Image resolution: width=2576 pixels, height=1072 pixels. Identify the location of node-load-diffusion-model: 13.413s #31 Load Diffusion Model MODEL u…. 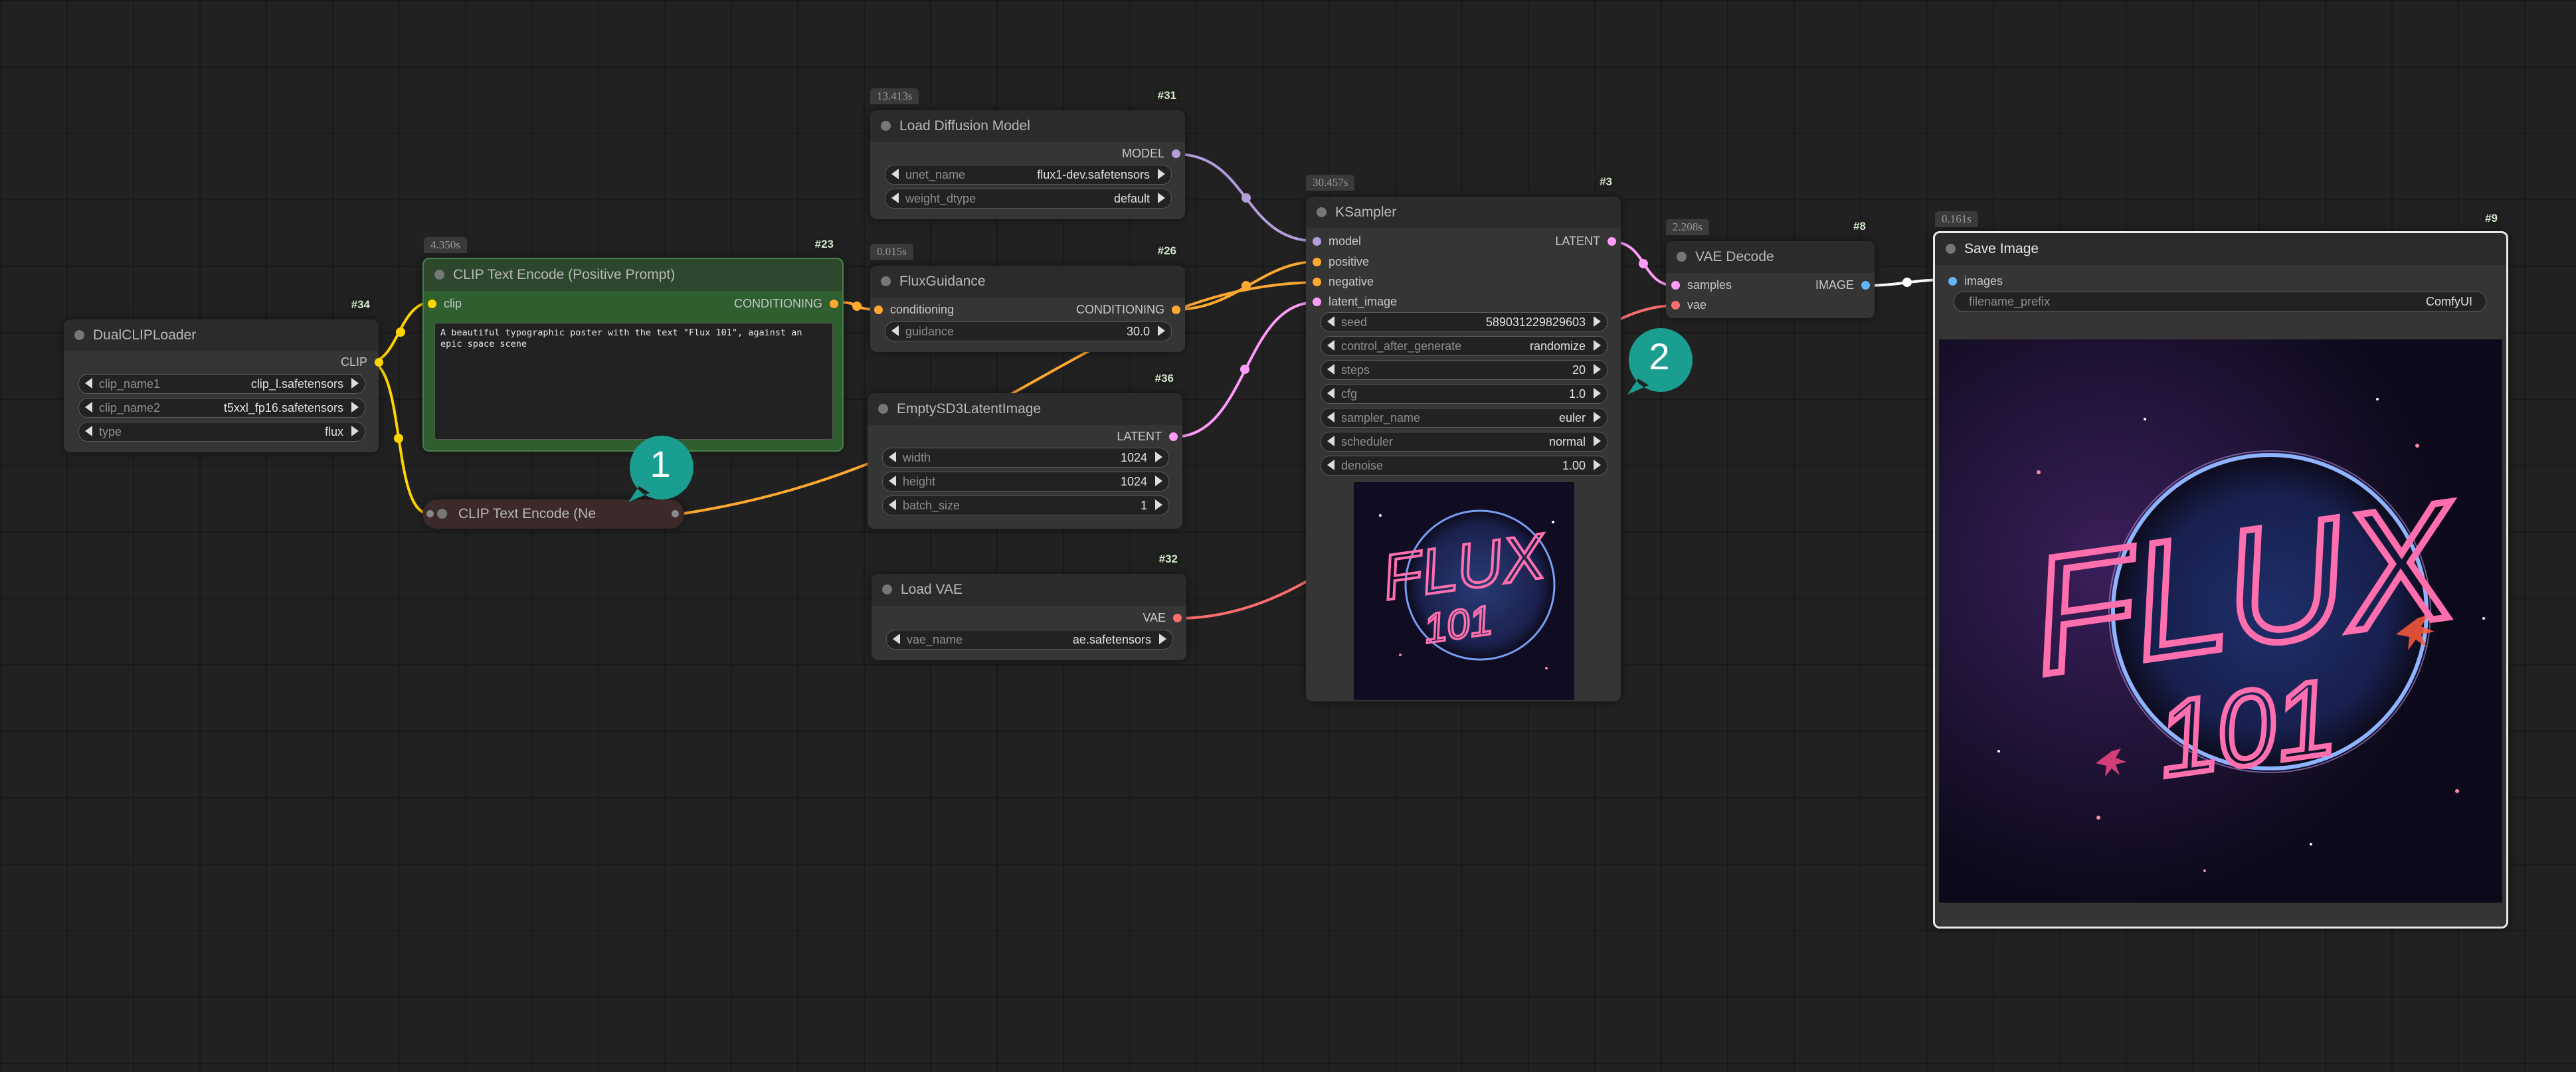
(1027, 153).